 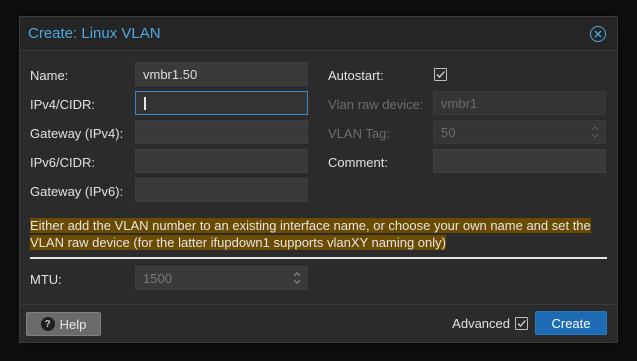 What do you see at coordinates (519, 103) in the screenshot?
I see `vlan-raw-device-field: vmbr1` at bounding box center [519, 103].